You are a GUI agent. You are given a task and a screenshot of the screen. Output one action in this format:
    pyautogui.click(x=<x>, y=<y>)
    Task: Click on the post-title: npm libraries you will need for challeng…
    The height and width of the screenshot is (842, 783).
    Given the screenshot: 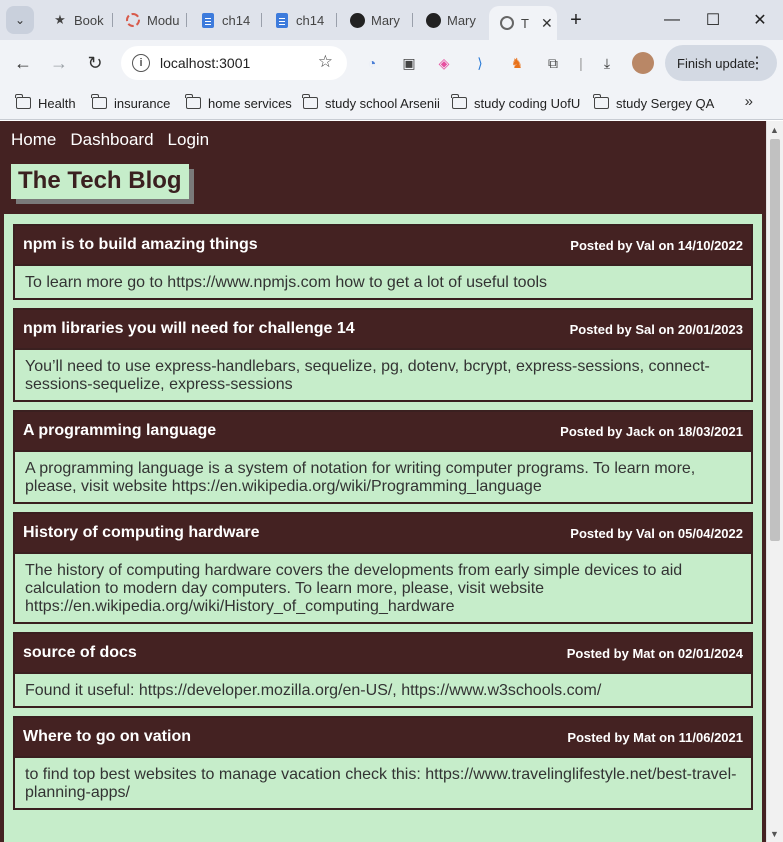 What is the action you would take?
    pyautogui.click(x=189, y=329)
    